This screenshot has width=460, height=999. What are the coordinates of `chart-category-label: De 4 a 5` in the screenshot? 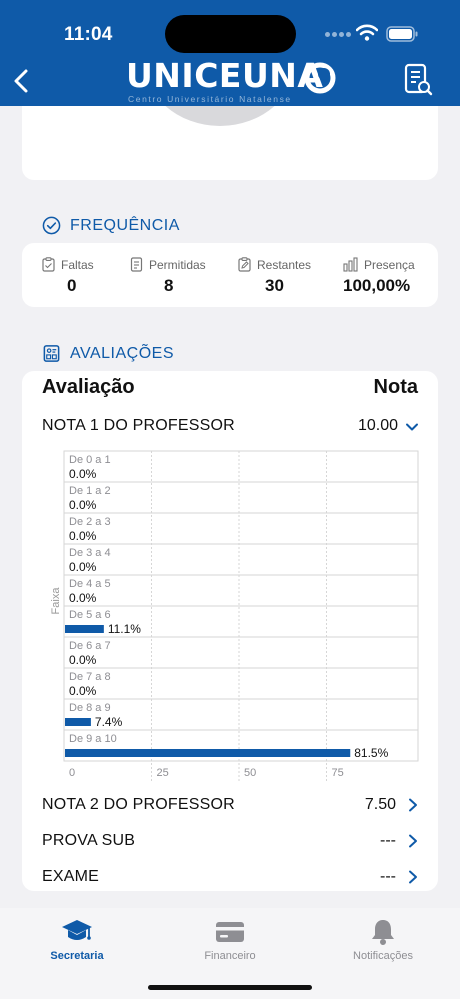 It's located at (90, 584).